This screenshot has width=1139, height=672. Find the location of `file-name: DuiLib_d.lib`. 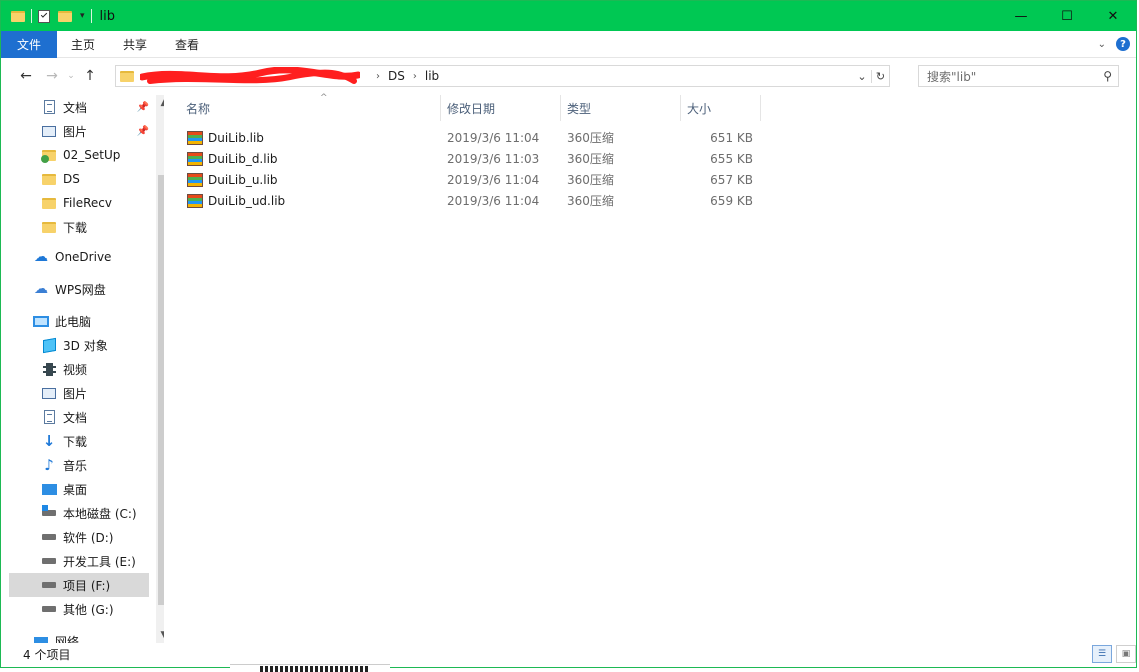

file-name: DuiLib_d.lib is located at coordinates (243, 158).